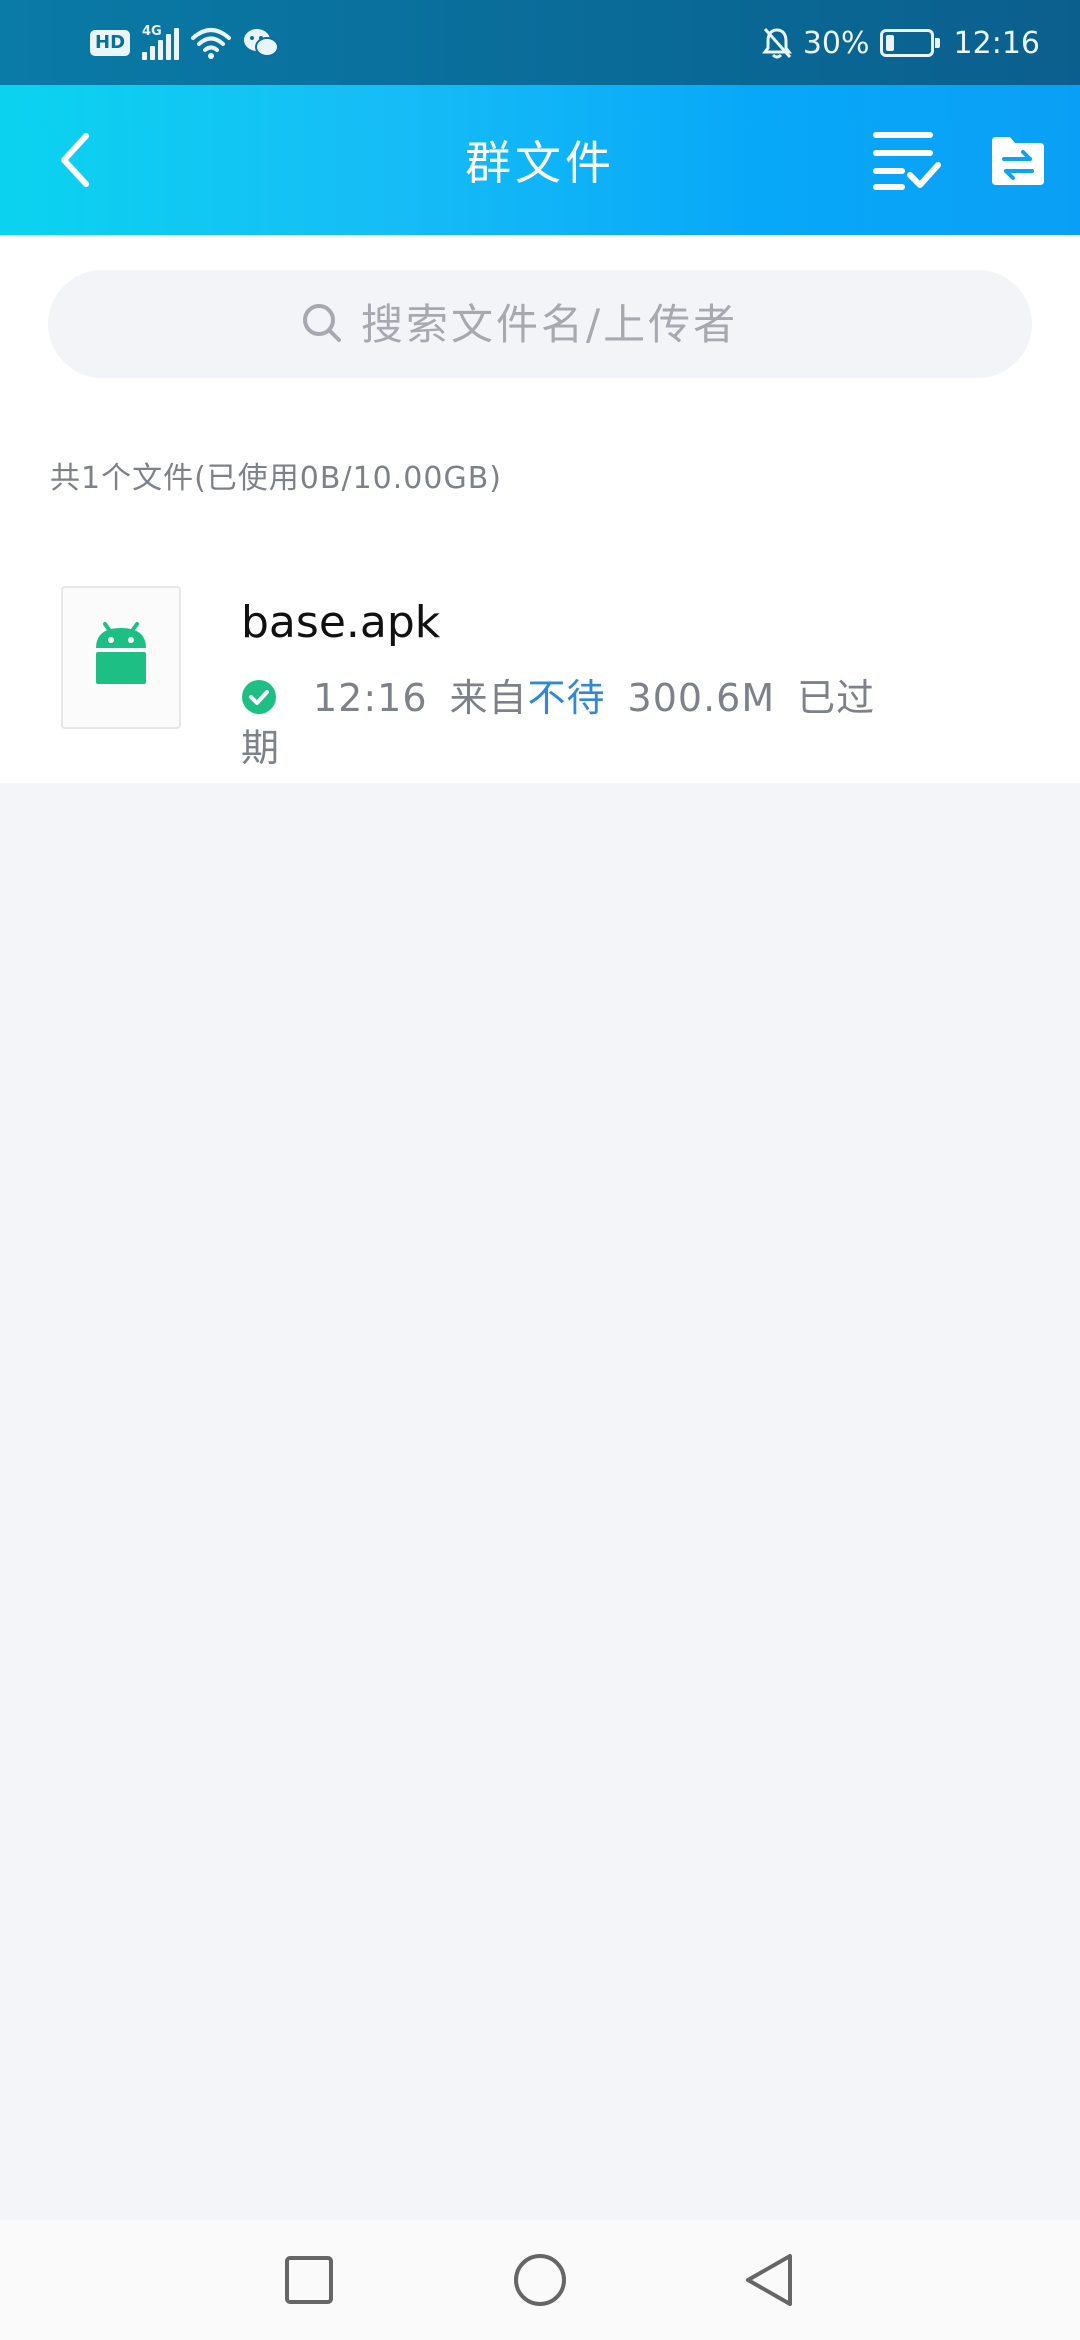  What do you see at coordinates (701, 698) in the screenshot?
I see `file-size: 300.6M` at bounding box center [701, 698].